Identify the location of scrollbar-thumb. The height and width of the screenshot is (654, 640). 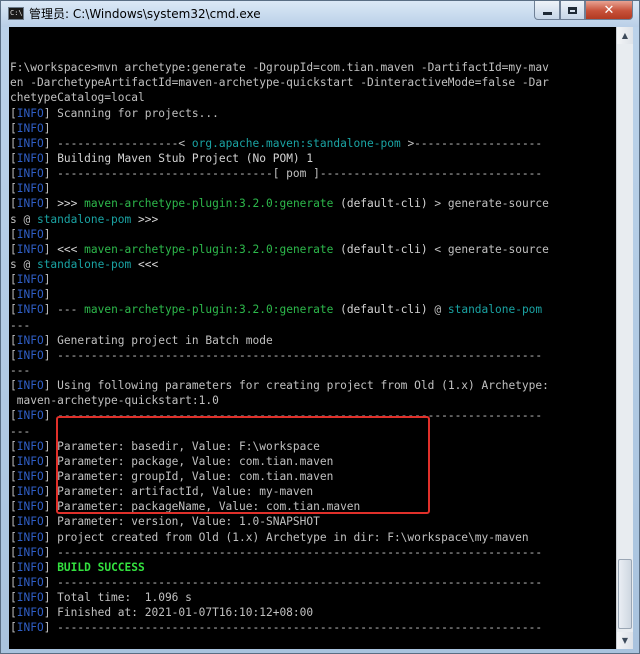
(625, 594).